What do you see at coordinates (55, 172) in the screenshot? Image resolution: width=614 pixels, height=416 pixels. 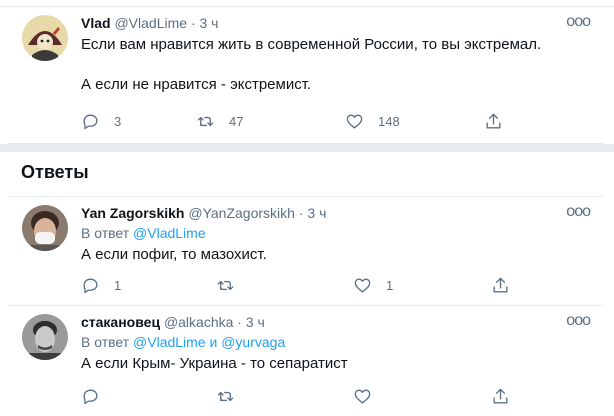 I see `section-title: Ответы` at bounding box center [55, 172].